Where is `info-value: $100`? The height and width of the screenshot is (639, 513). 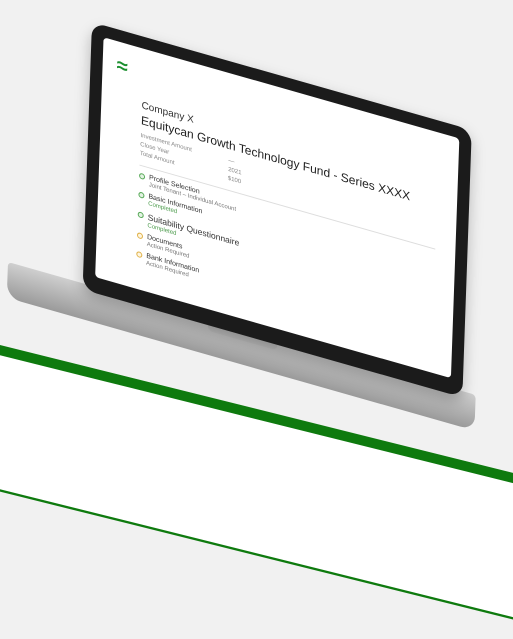
info-value: $100 is located at coordinates (234, 180).